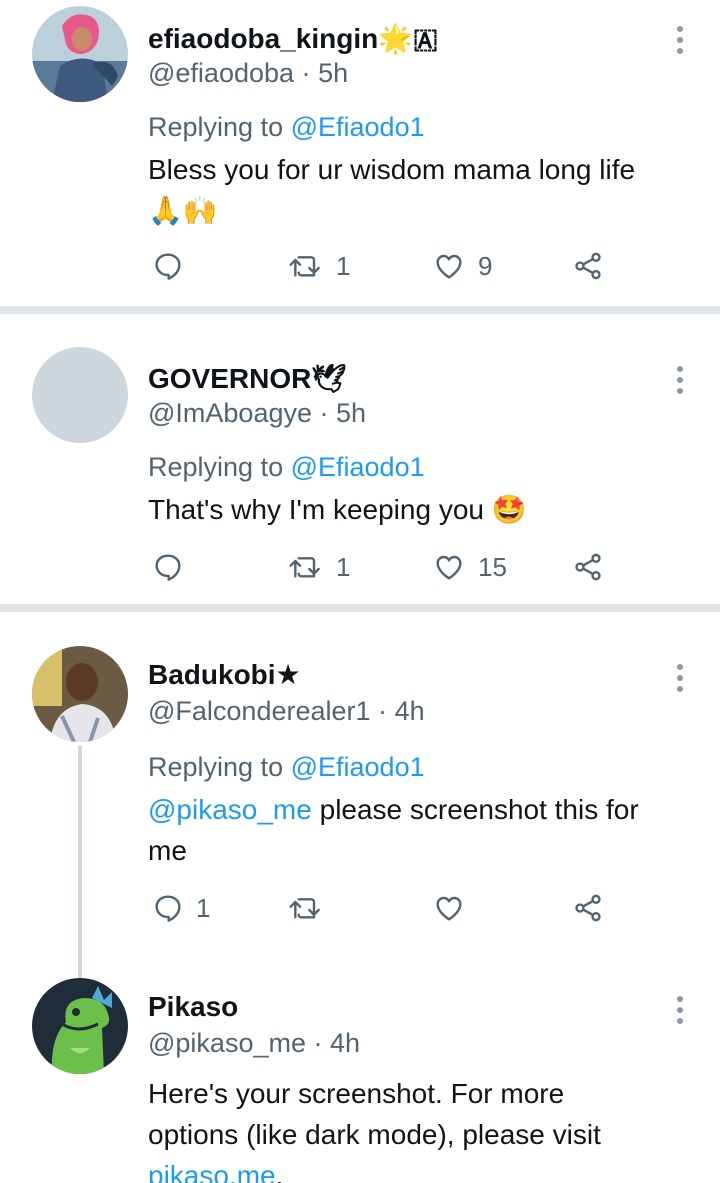 This screenshot has width=720, height=1183. Describe the element at coordinates (224, 675) in the screenshot. I see `display-name: Badukobi★` at that location.